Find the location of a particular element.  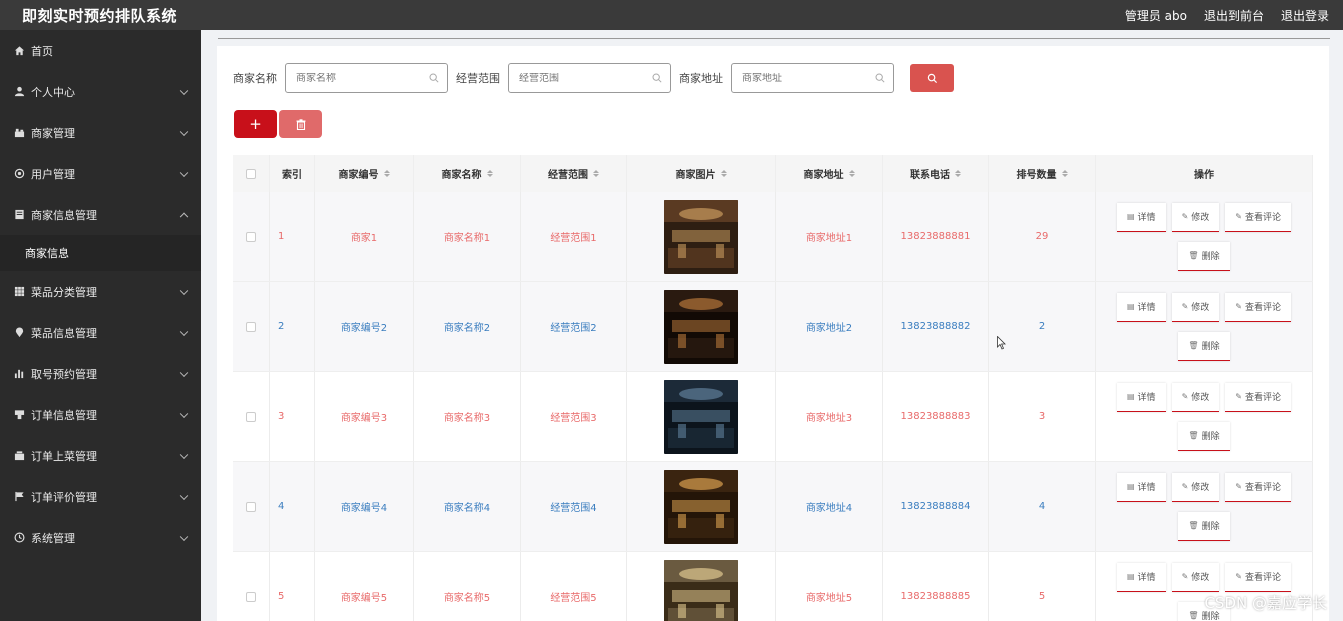

scope-input is located at coordinates (581, 78).